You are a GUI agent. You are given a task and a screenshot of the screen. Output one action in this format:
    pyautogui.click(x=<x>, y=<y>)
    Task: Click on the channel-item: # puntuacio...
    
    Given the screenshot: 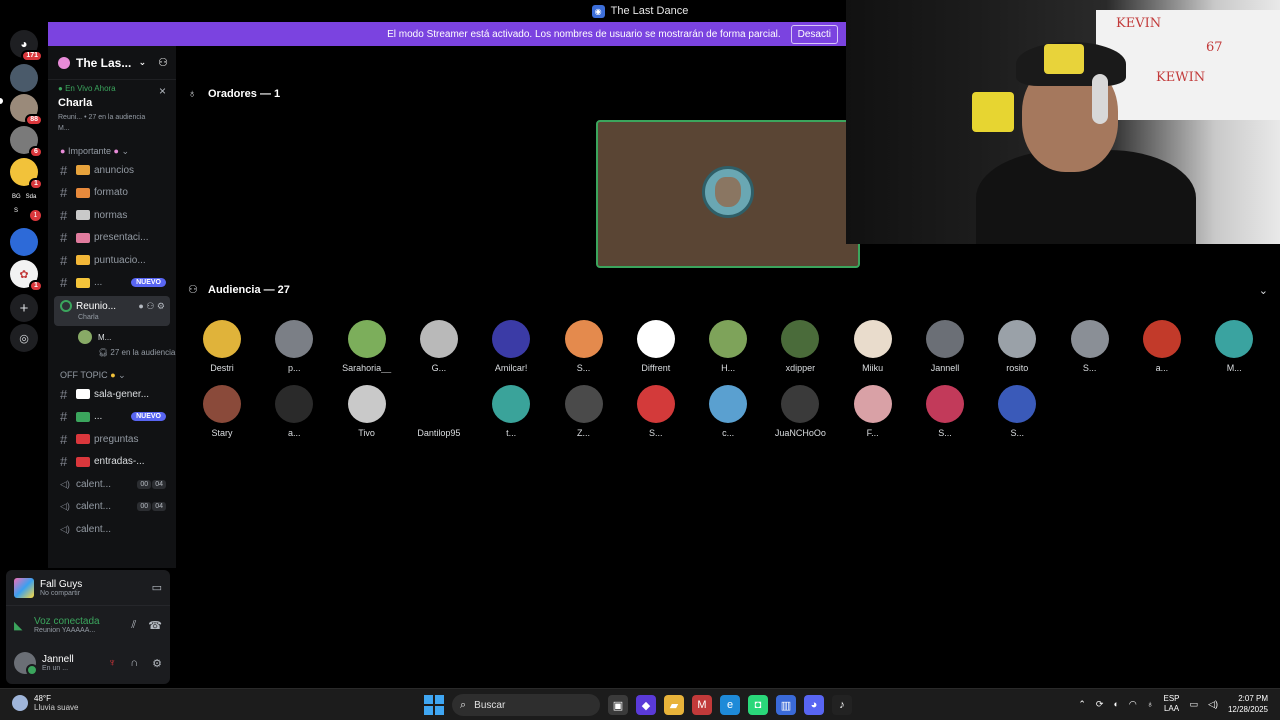 What is the action you would take?
    pyautogui.click(x=112, y=260)
    